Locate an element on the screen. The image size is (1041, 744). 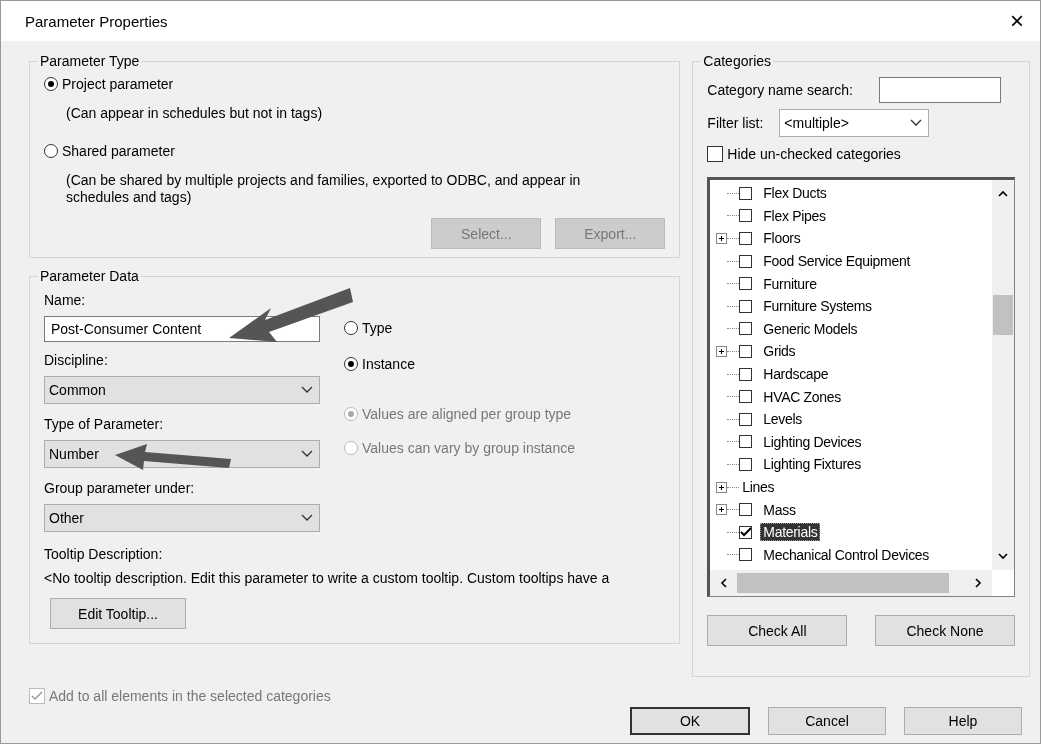
chevron-right-icon is located at coordinates (978, 583).